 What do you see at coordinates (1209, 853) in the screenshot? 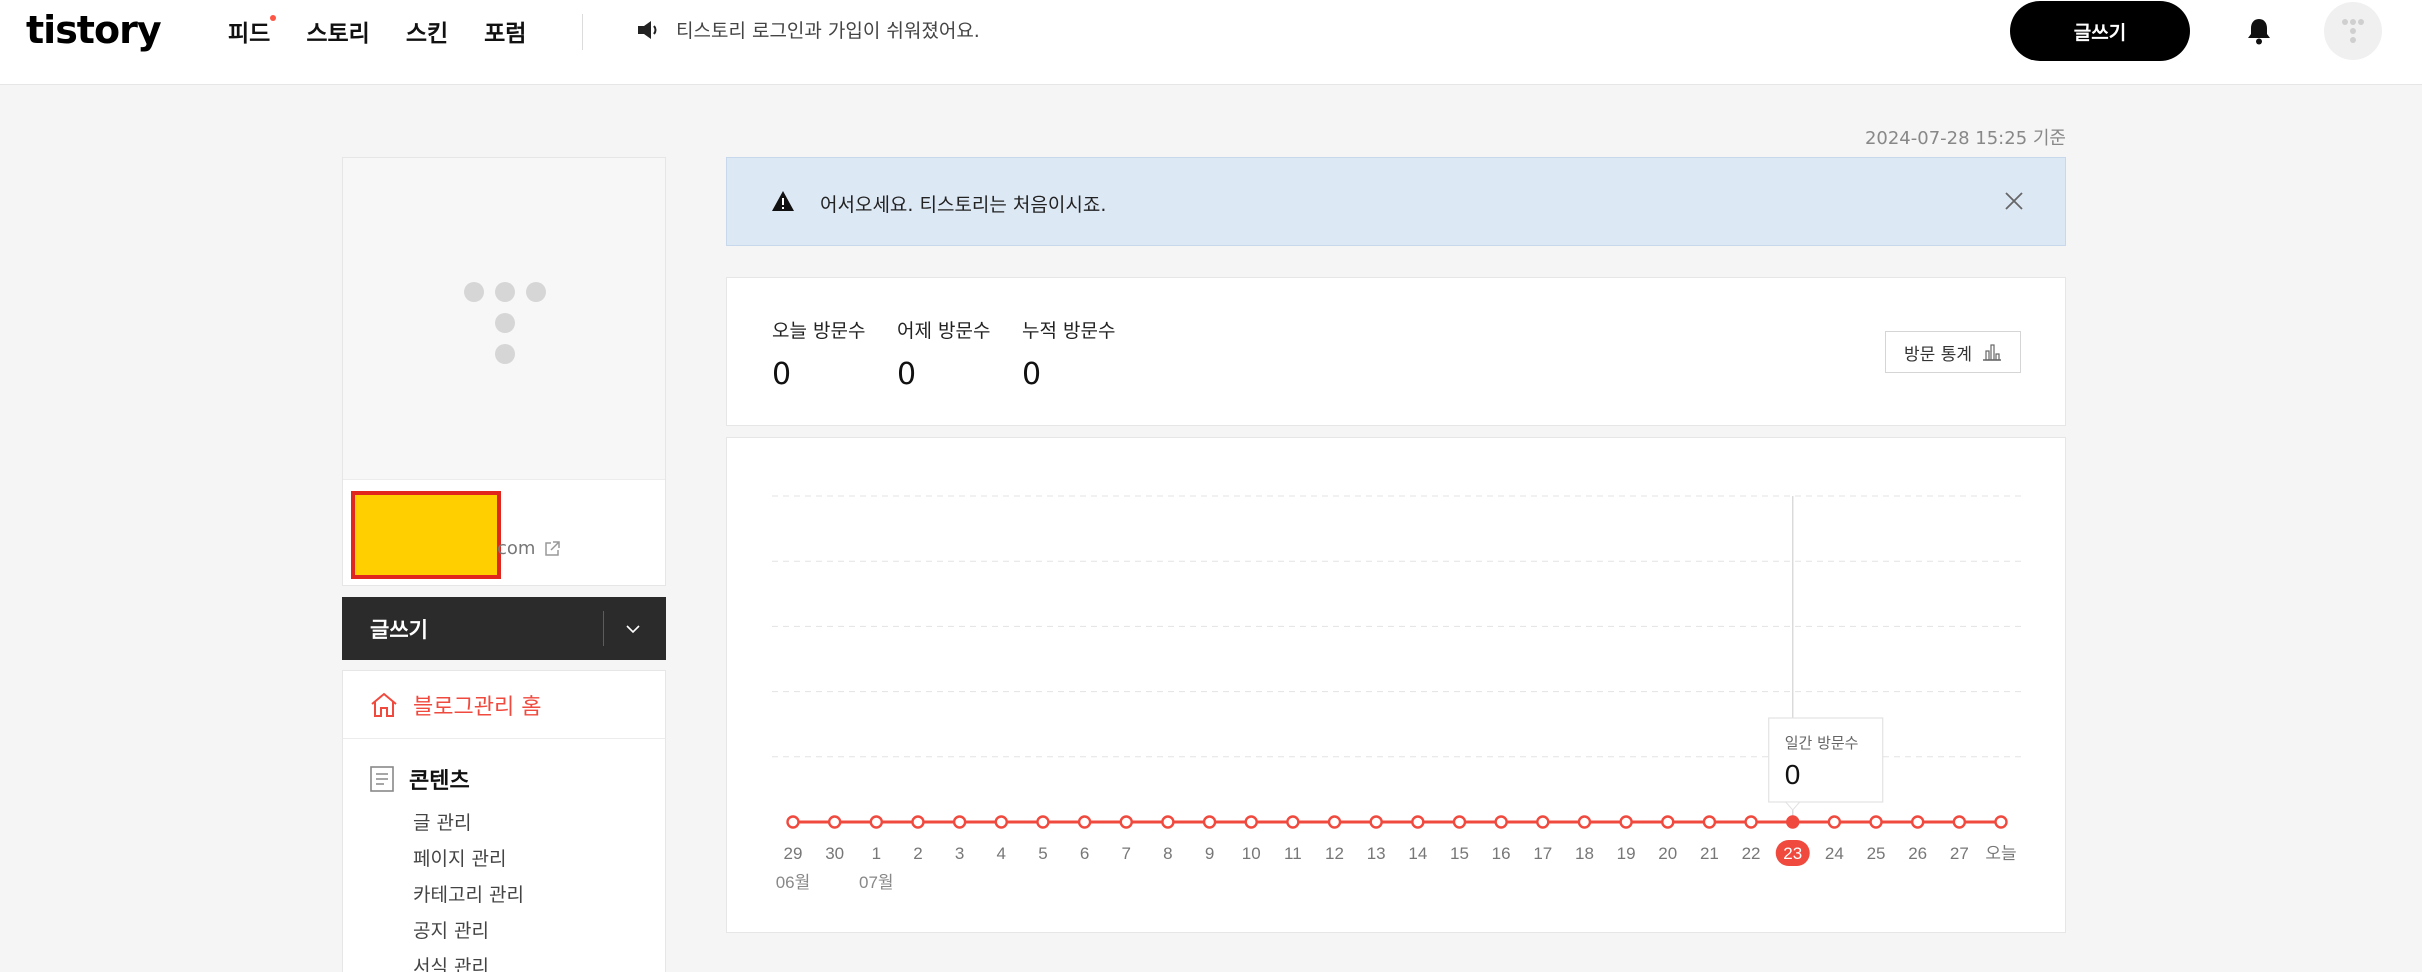
I see `x-tick-label: 9` at bounding box center [1209, 853].